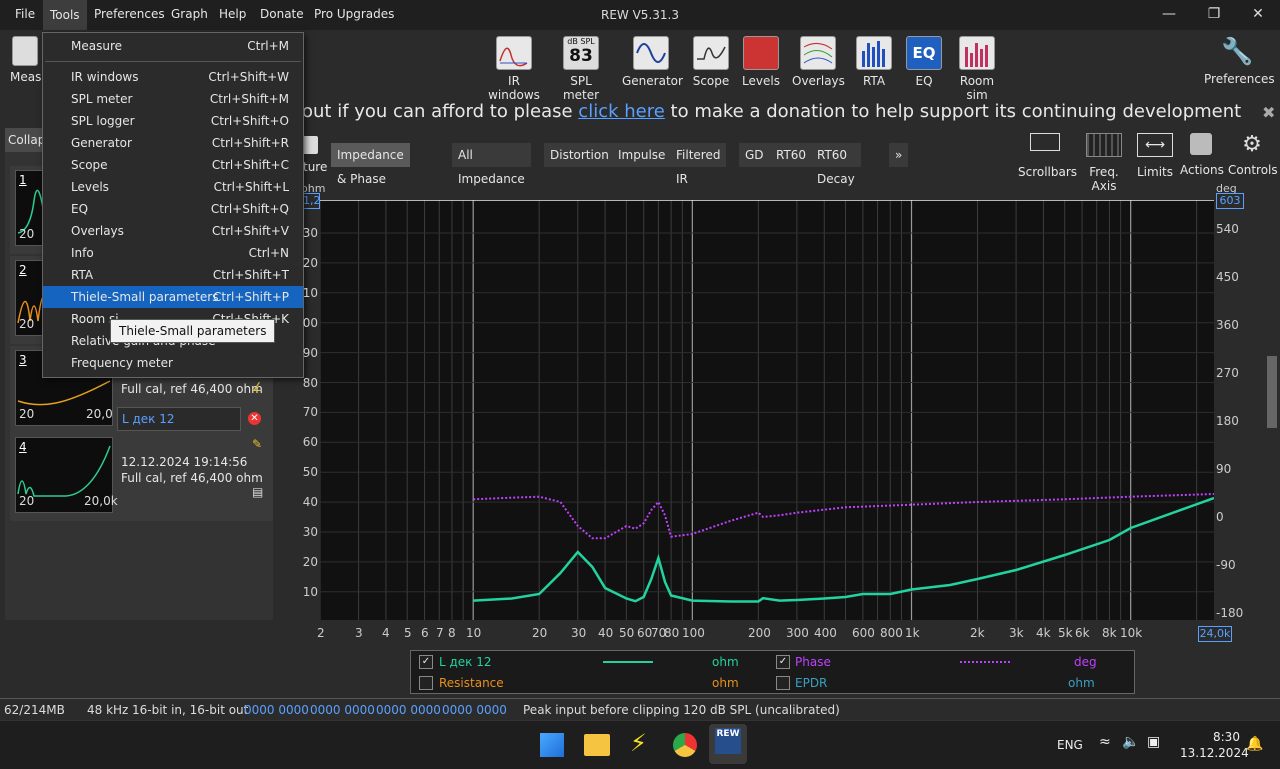  Describe the element at coordinates (1214, 753) in the screenshot. I see `clock-date: 13.12.2024` at that location.